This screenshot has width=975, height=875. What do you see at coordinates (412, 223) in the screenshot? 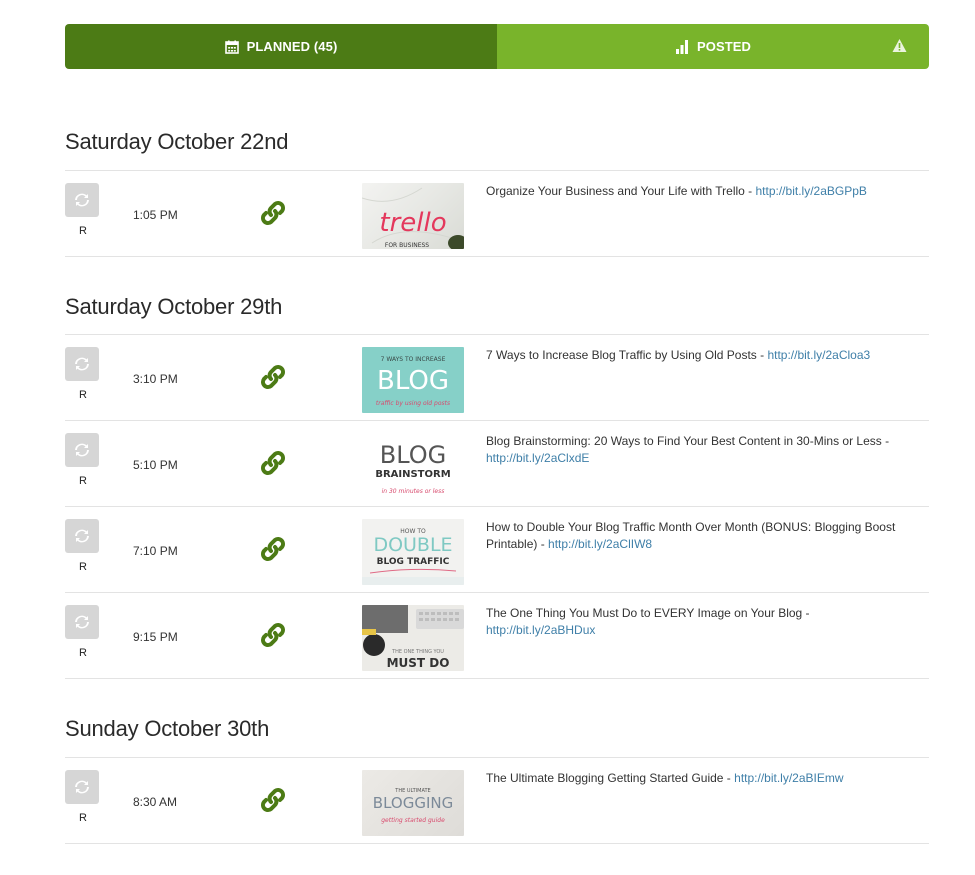
I see `thumb-title: trello` at bounding box center [412, 223].